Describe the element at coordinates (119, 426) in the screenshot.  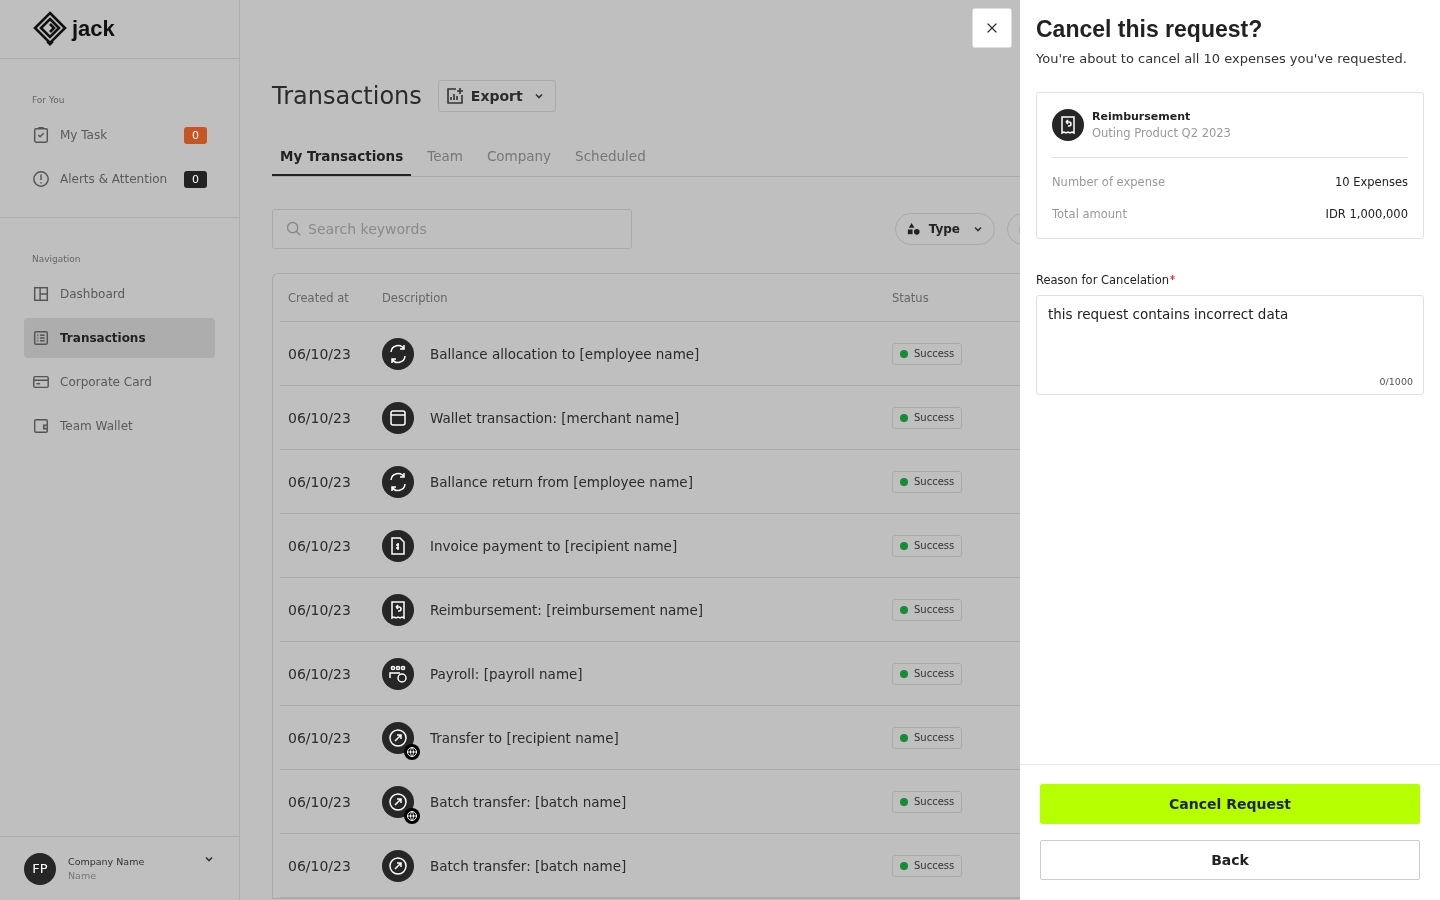
I see `nav-item: Team Wallet` at that location.